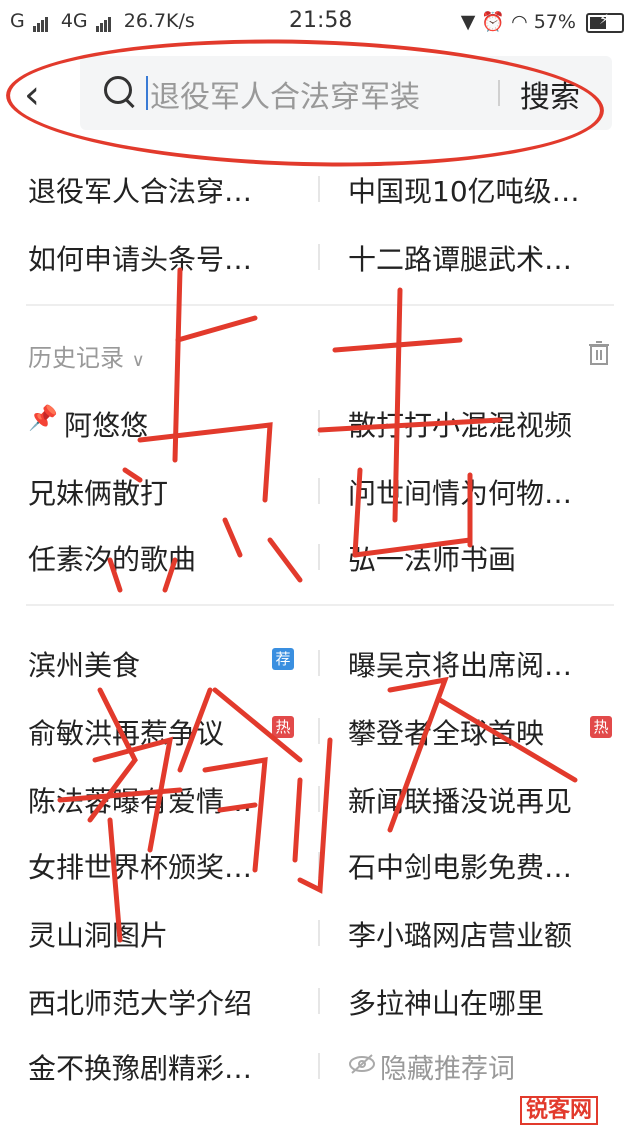  What do you see at coordinates (468, 22) in the screenshot?
I see `location-icon: ▼` at bounding box center [468, 22].